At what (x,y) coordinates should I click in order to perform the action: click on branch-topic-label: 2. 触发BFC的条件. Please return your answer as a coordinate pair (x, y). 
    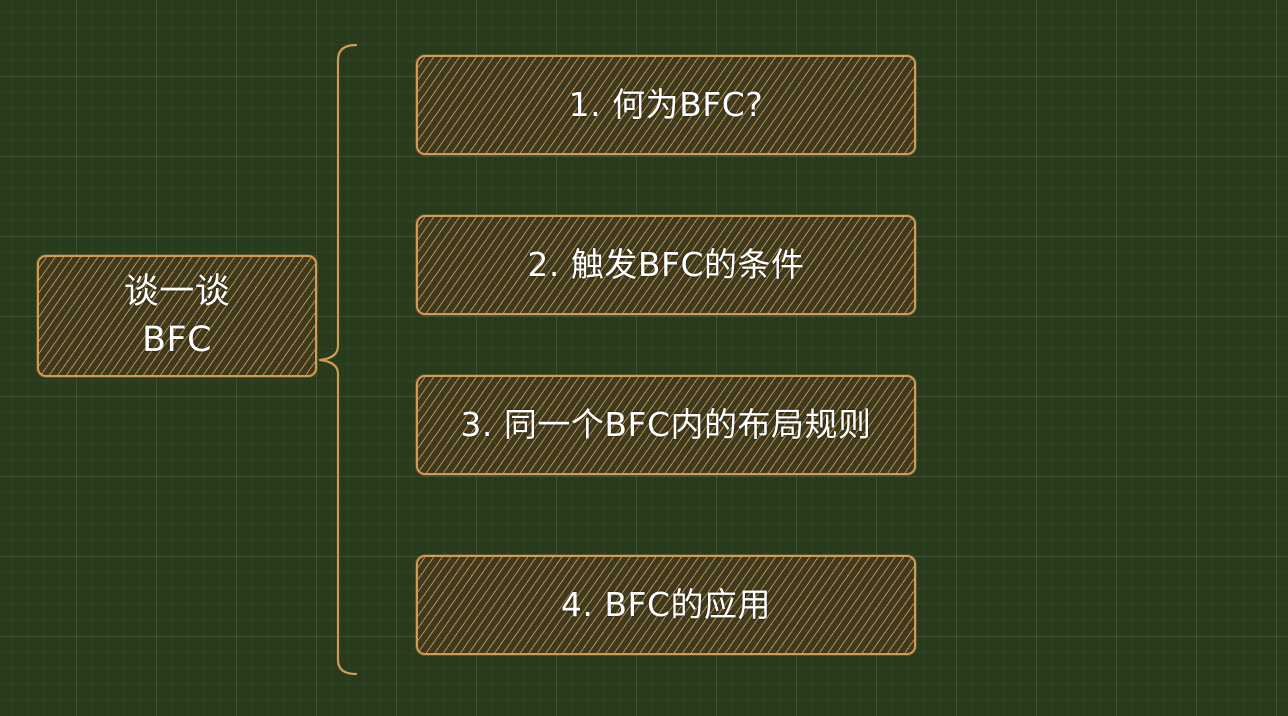
    Looking at the image, I should click on (666, 264).